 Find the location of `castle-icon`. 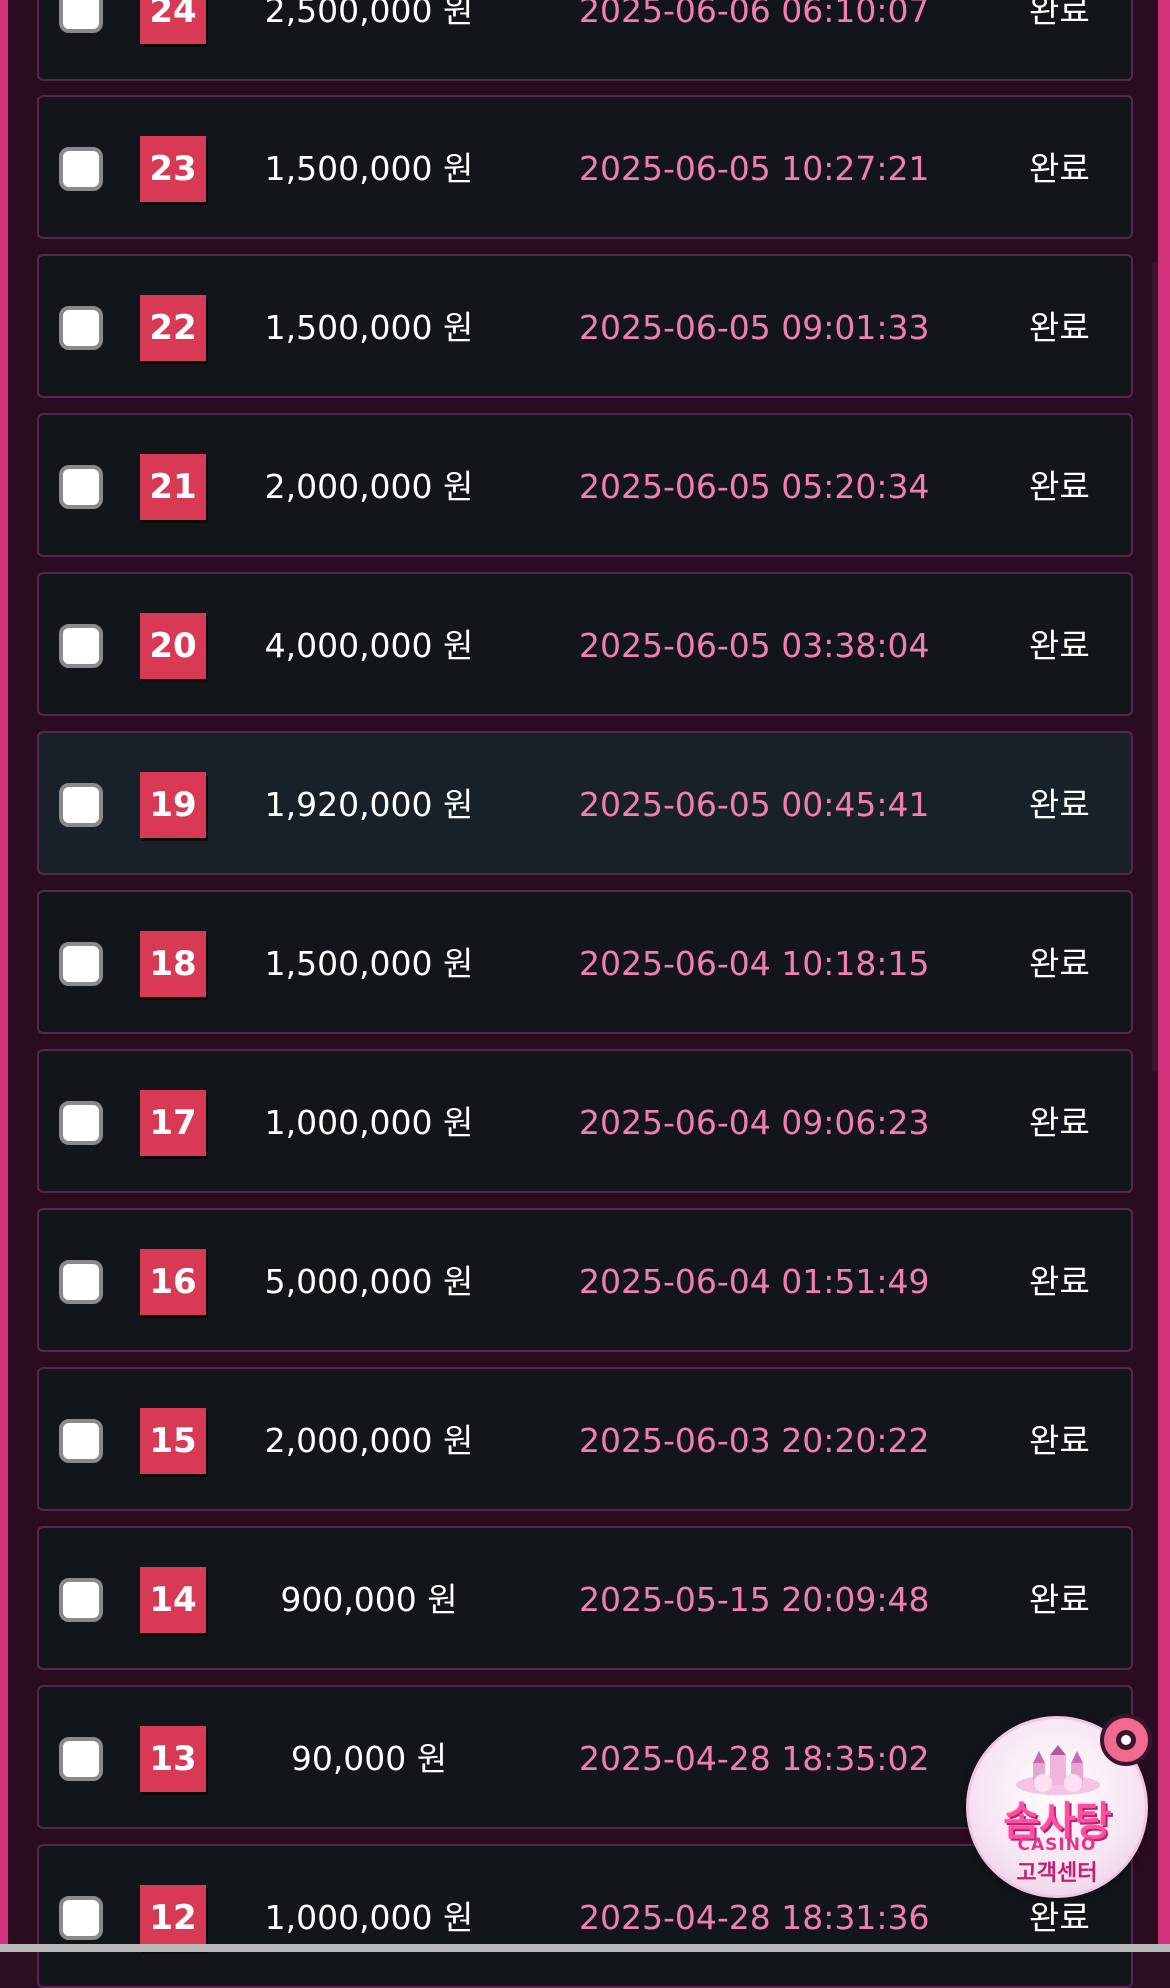

castle-icon is located at coordinates (1058, 1770).